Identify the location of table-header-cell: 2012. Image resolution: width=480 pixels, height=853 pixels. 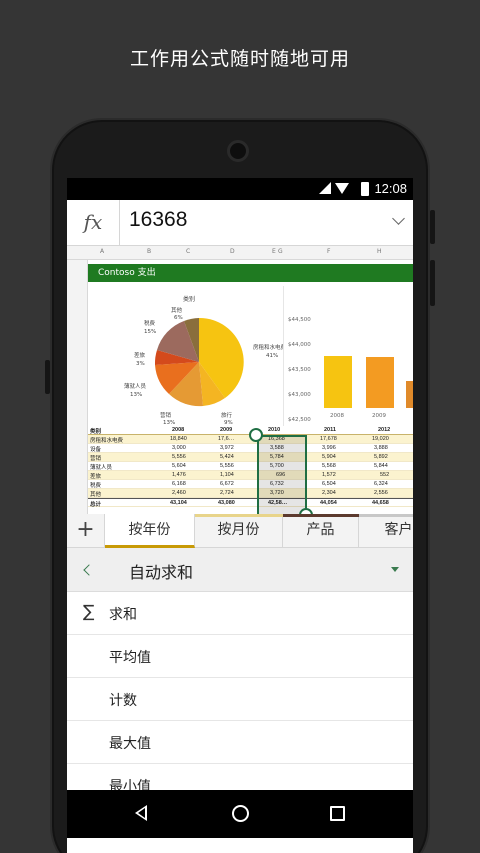
(384, 430).